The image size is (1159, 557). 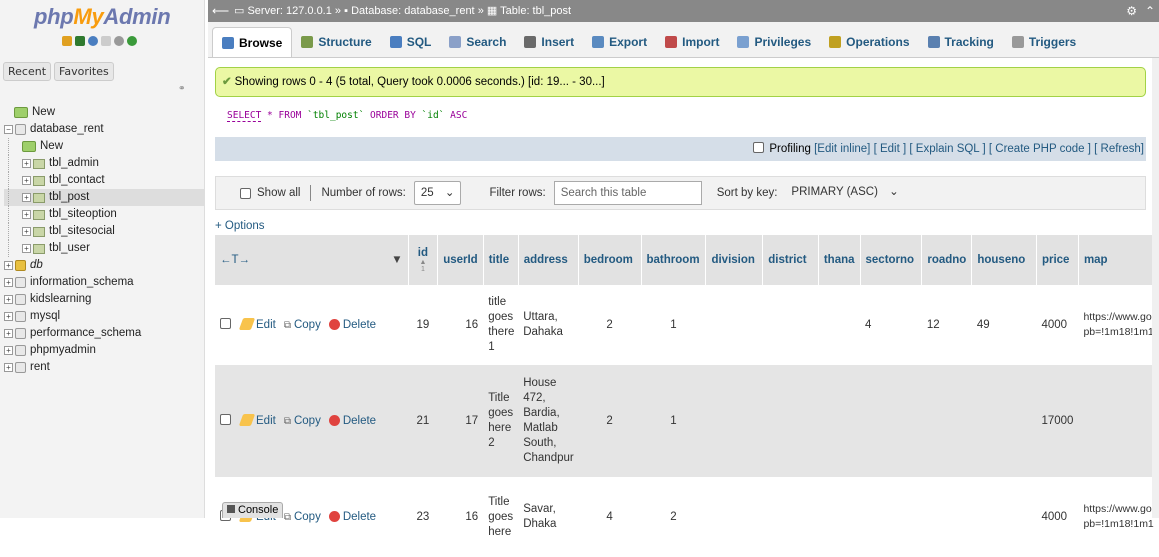 I want to click on tree-item-tbl-user: + tbl_user, so click(x=104, y=248).